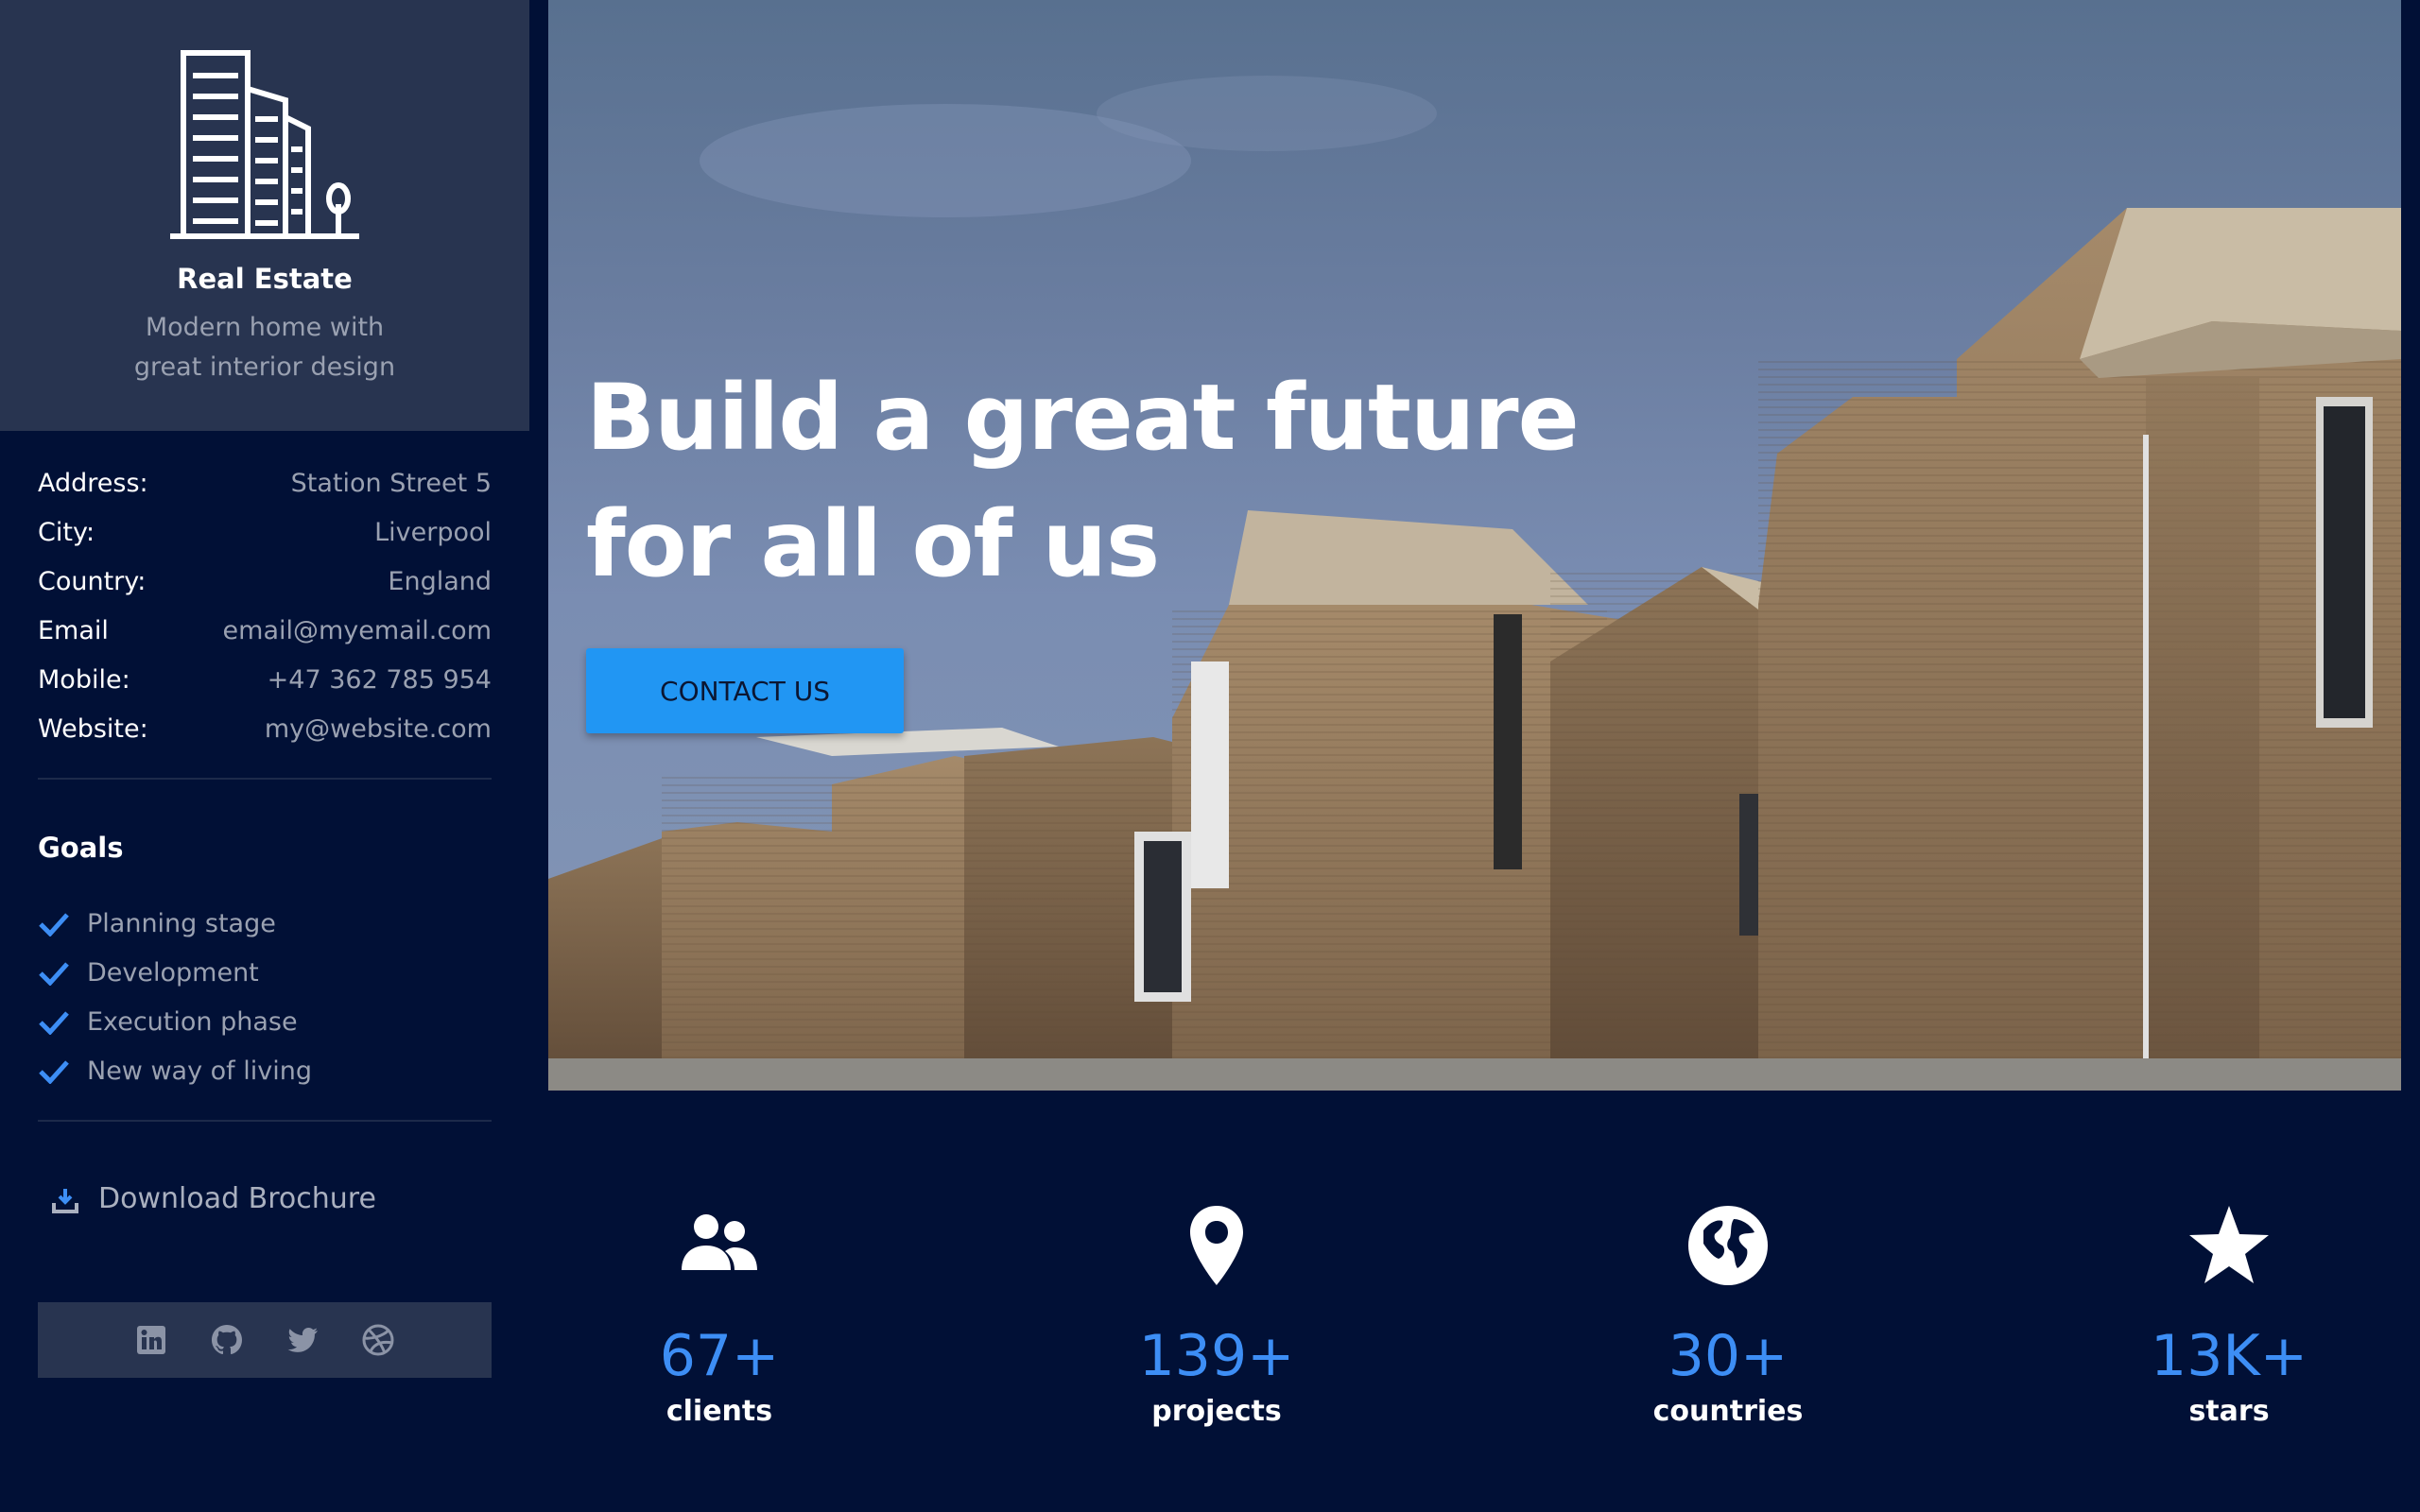 This screenshot has width=2420, height=1512. Describe the element at coordinates (193, 1022) in the screenshot. I see `goal-label: Execution phase` at that location.